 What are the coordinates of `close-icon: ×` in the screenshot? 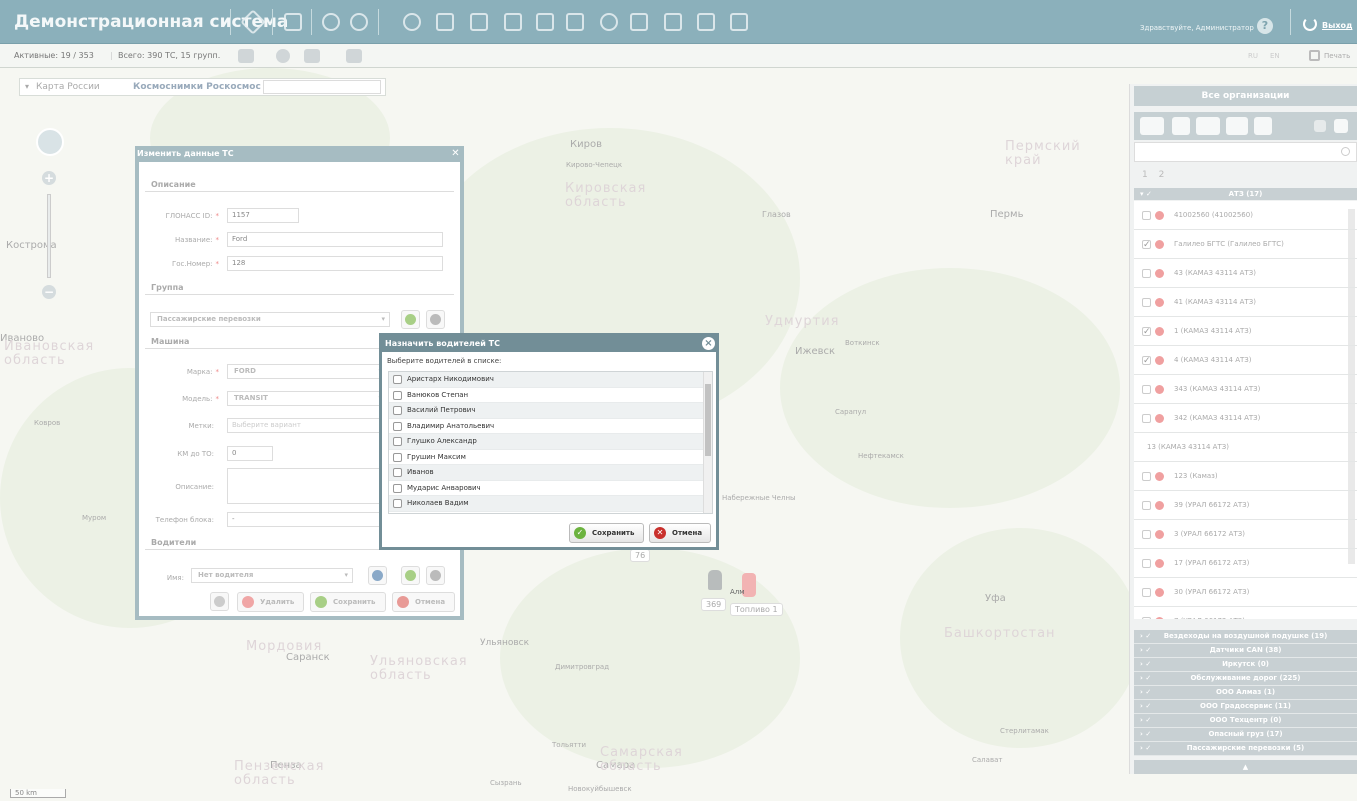 It's located at (708, 343).